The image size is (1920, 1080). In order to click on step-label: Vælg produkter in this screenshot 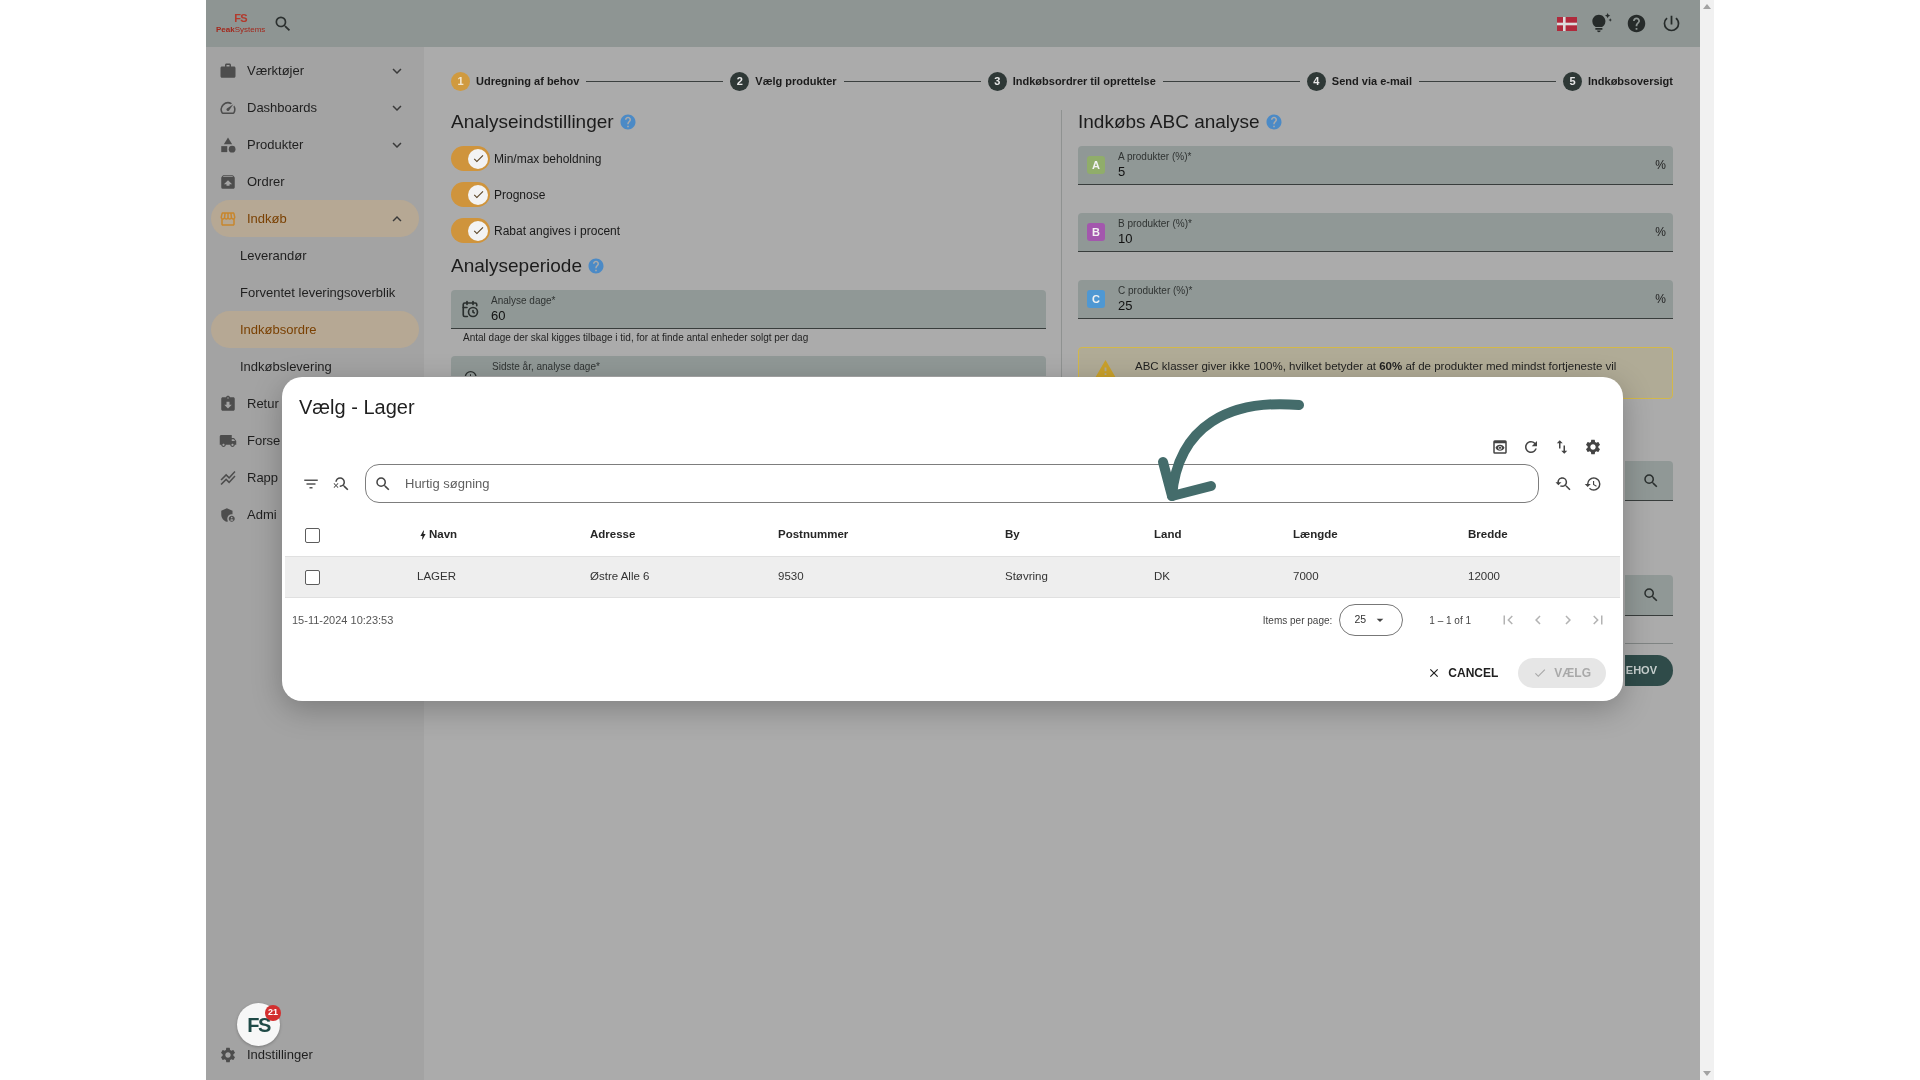, I will do `click(796, 81)`.